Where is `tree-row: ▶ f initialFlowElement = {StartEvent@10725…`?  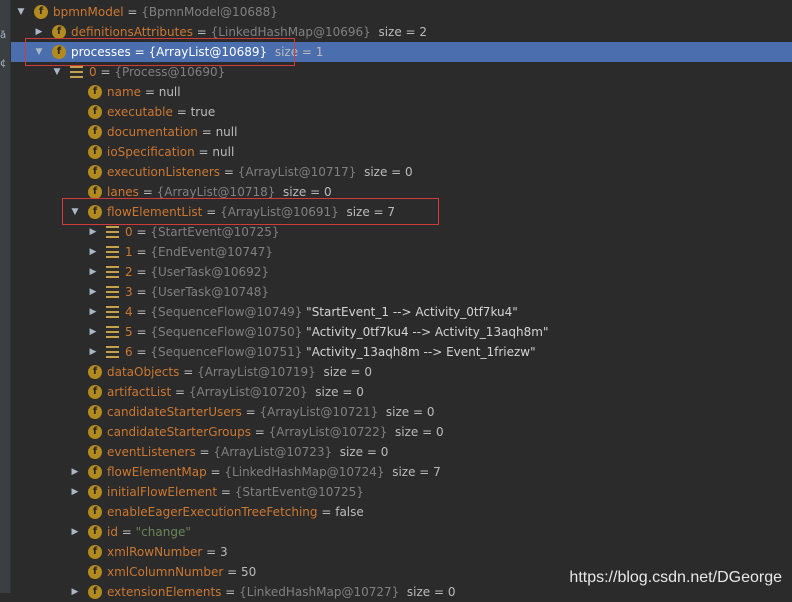 tree-row: ▶ f initialFlowElement = {StartEvent@10725… is located at coordinates (401, 492).